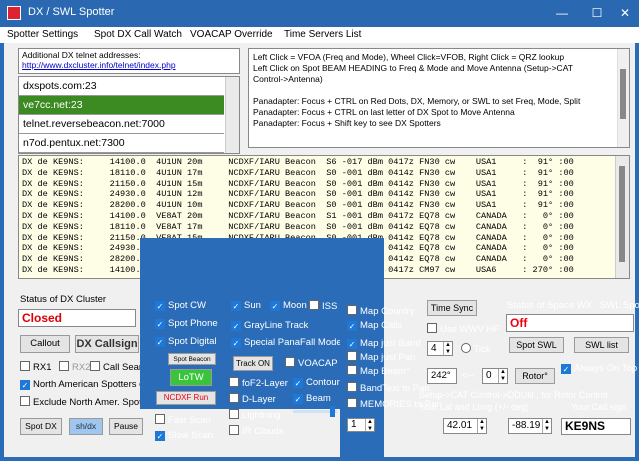 The image size is (639, 461). What do you see at coordinates (361, 425) in the screenshot?
I see `map-spin-field: 1 ▲ ▼` at bounding box center [361, 425].